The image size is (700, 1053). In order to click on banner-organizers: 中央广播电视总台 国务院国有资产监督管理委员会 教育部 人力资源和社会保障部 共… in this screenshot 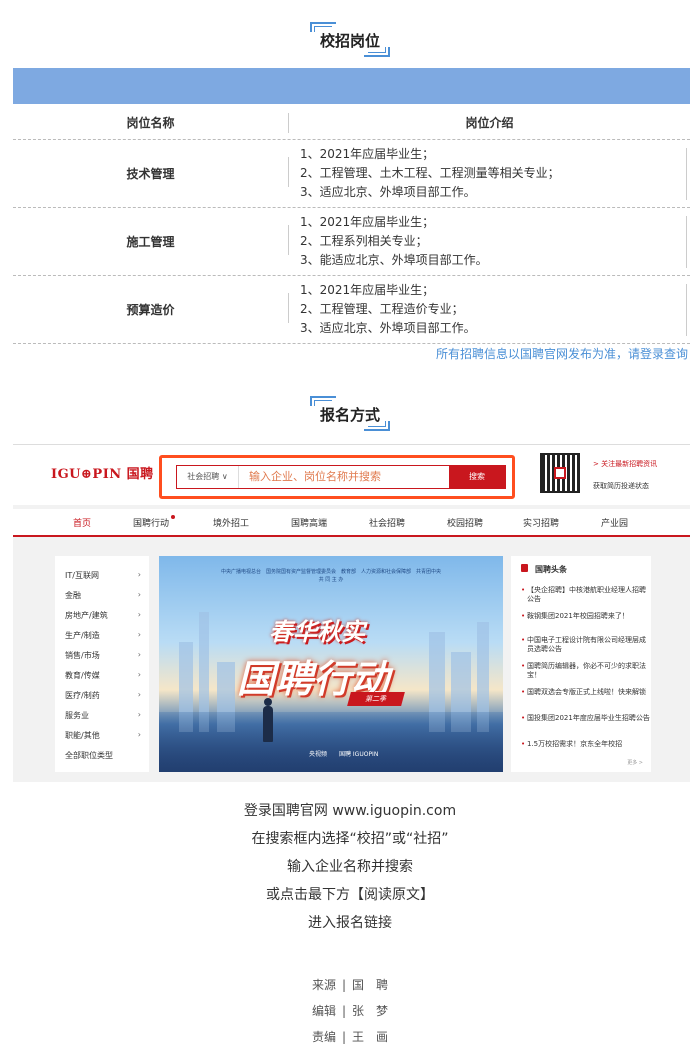, I will do `click(330, 572)`.